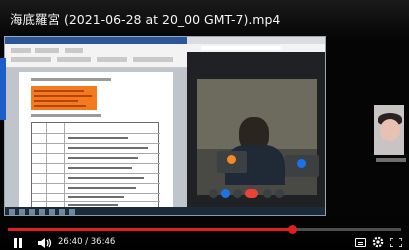 This screenshot has width=409, height=250. What do you see at coordinates (3, 89) in the screenshot?
I see `left-edge-strip` at bounding box center [3, 89].